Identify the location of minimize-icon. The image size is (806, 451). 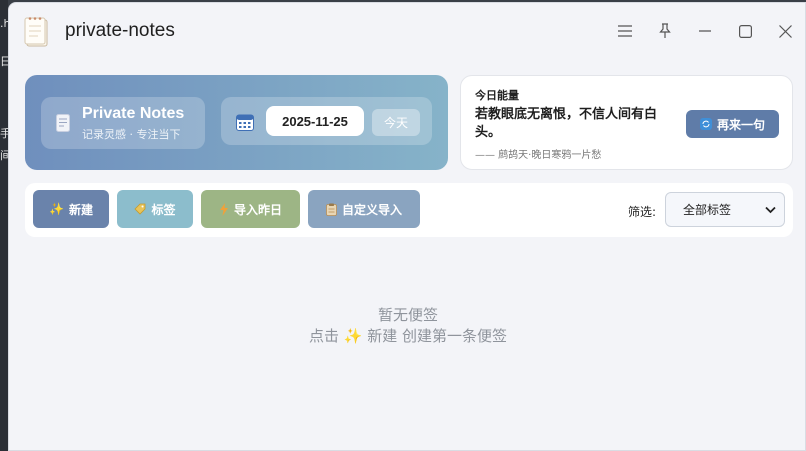
(705, 31).